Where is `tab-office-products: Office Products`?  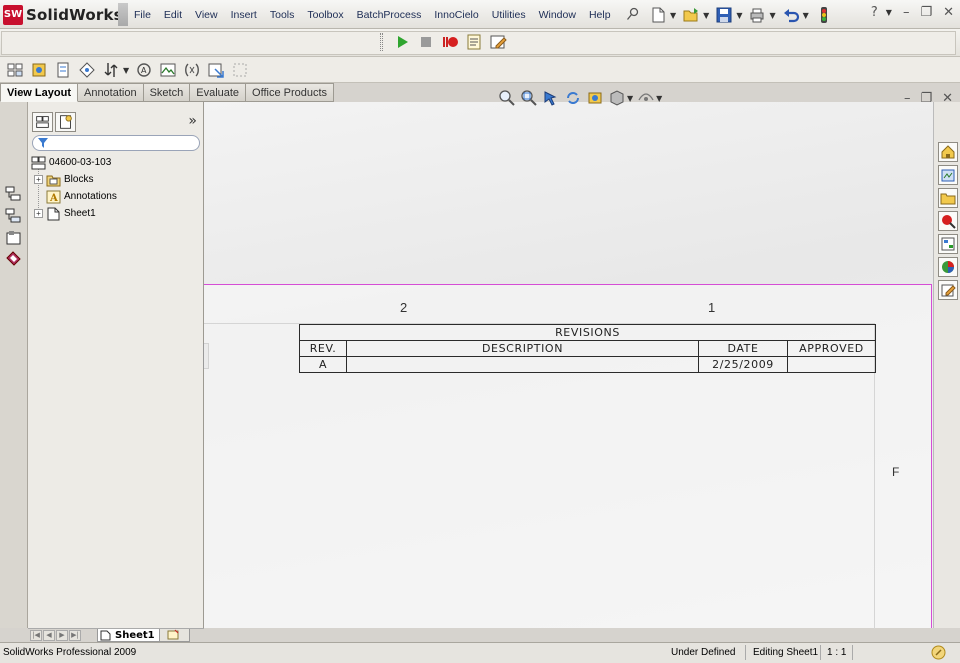
tab-office-products: Office Products is located at coordinates (290, 92).